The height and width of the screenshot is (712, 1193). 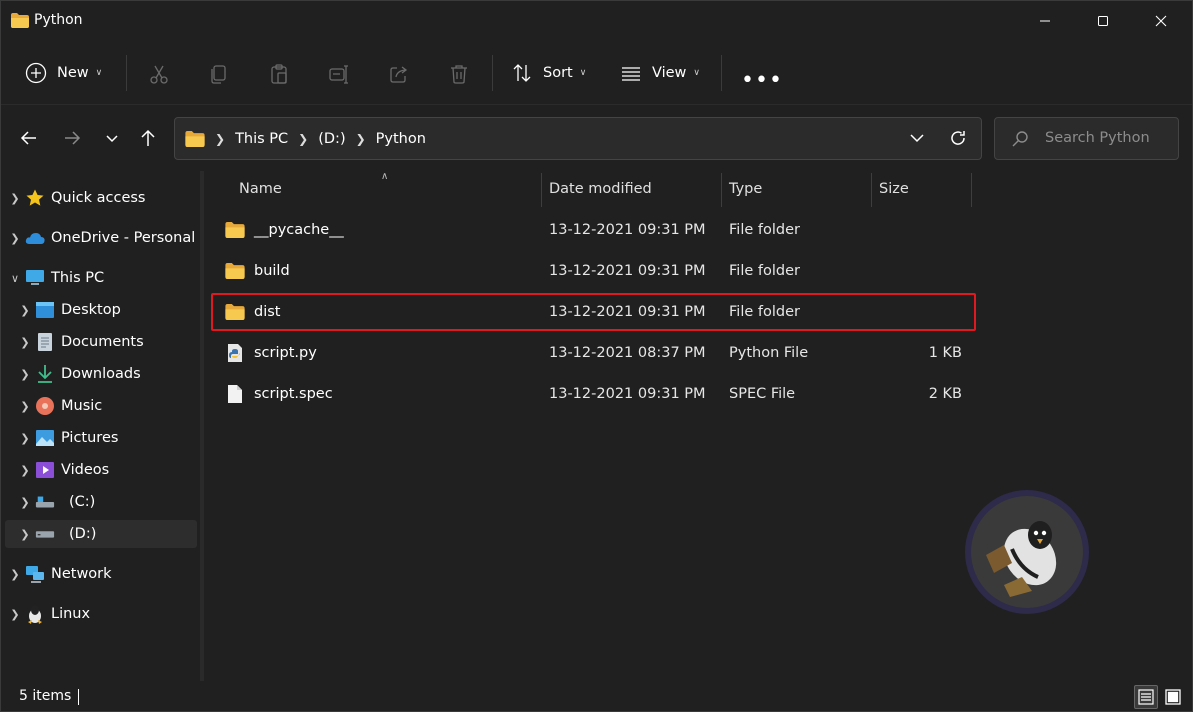 I want to click on sidebar-item-music: ❯ Music, so click(x=111, y=406).